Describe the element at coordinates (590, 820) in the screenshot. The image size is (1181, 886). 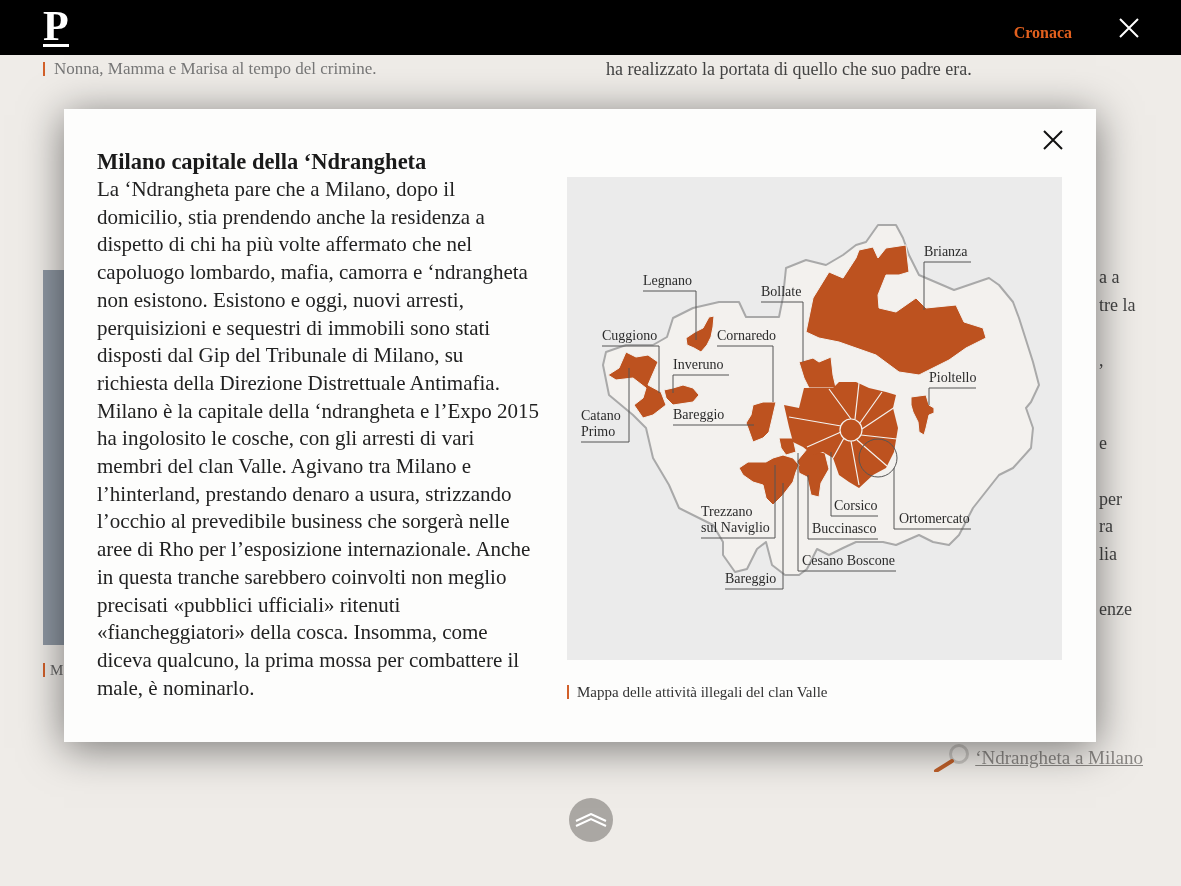
I see `chevron-up-icon` at that location.